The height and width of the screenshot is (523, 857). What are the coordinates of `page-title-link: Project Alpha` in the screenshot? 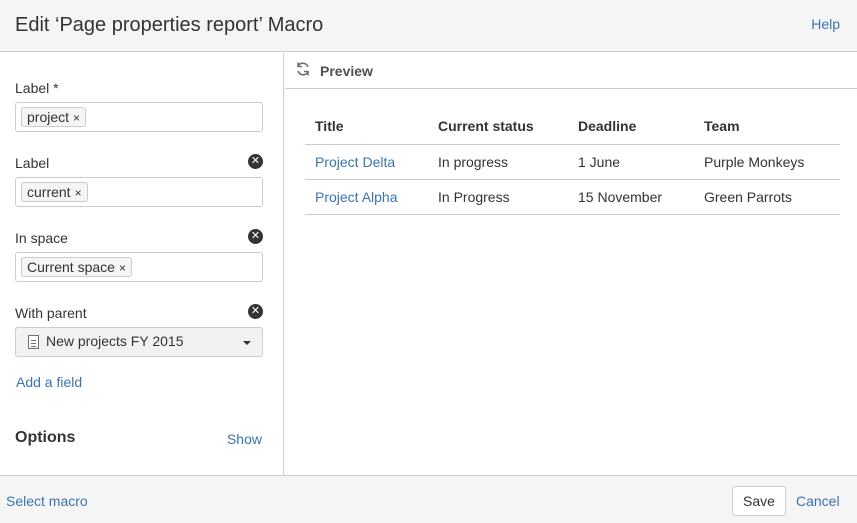 It's located at (366, 197).